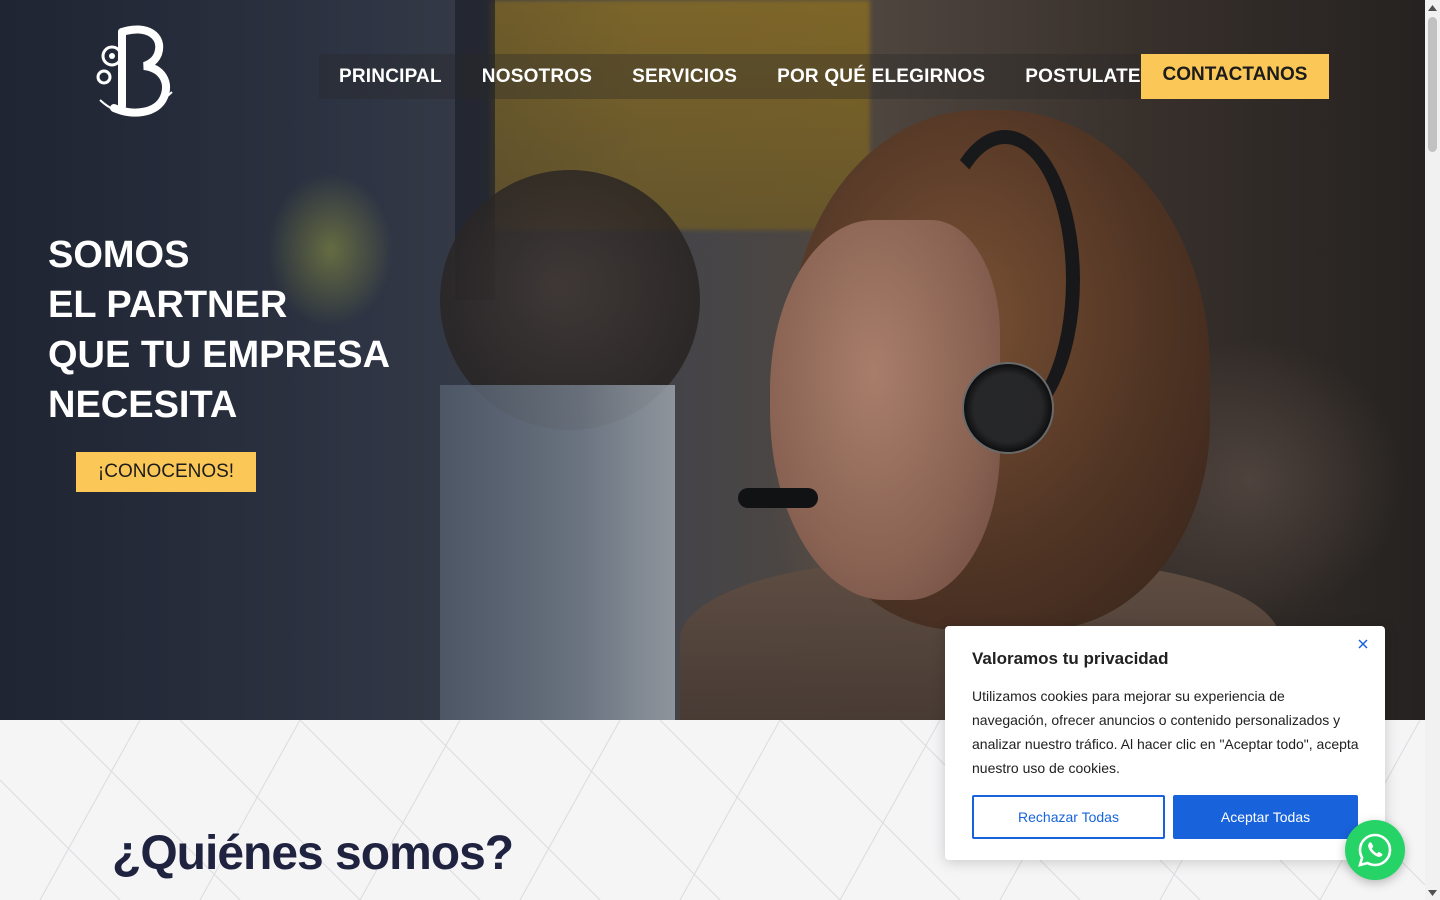  Describe the element at coordinates (1070, 658) in the screenshot. I see `cookie-title: Valoramos tu privacidad` at that location.